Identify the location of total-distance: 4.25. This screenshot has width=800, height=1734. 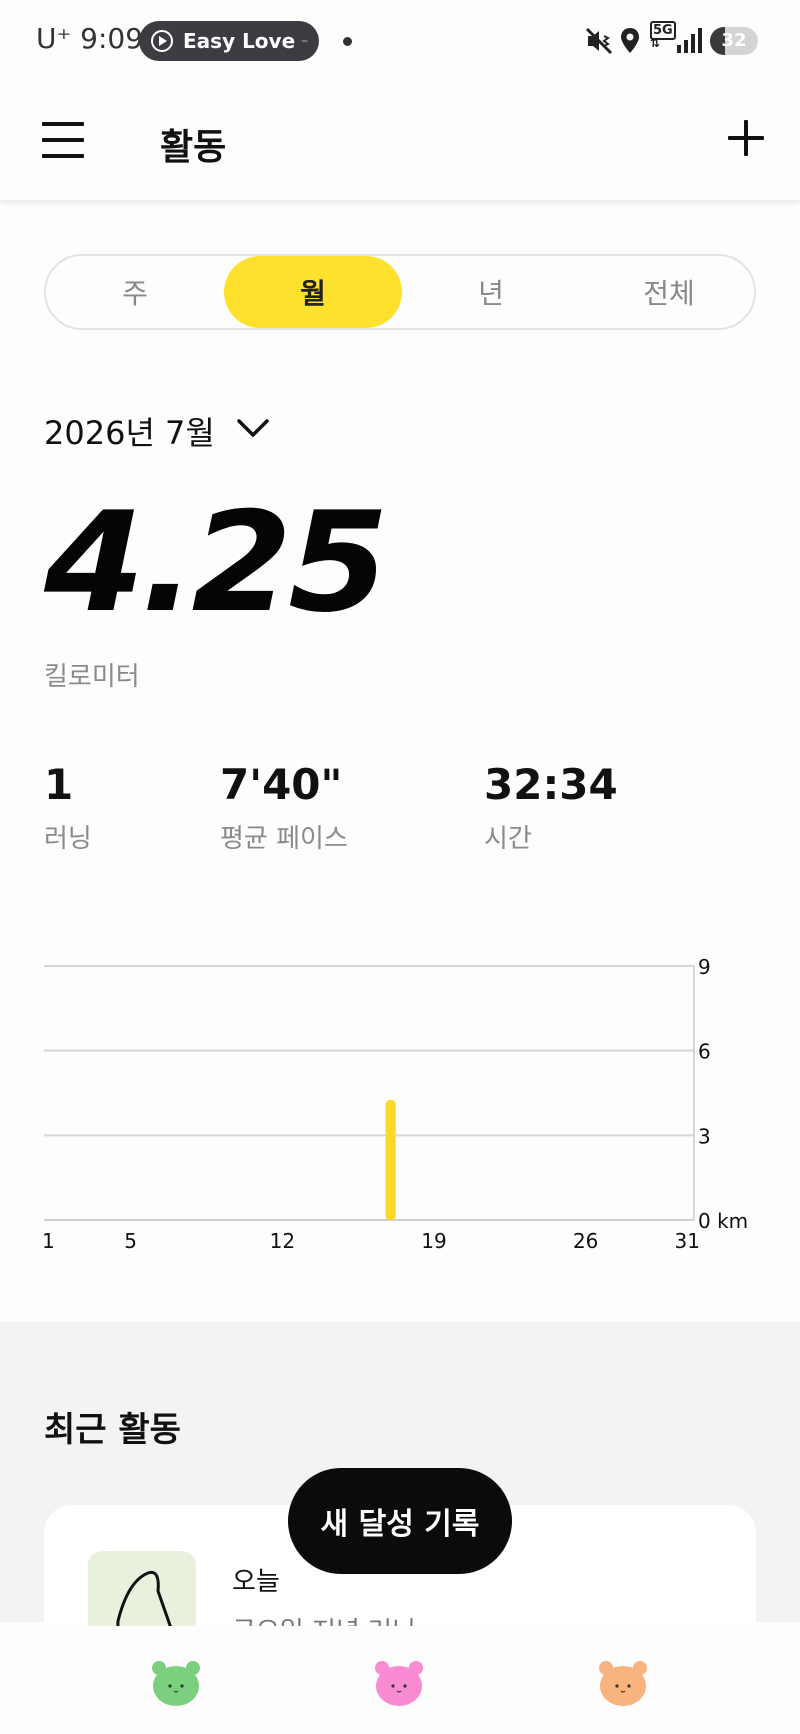
(216, 562).